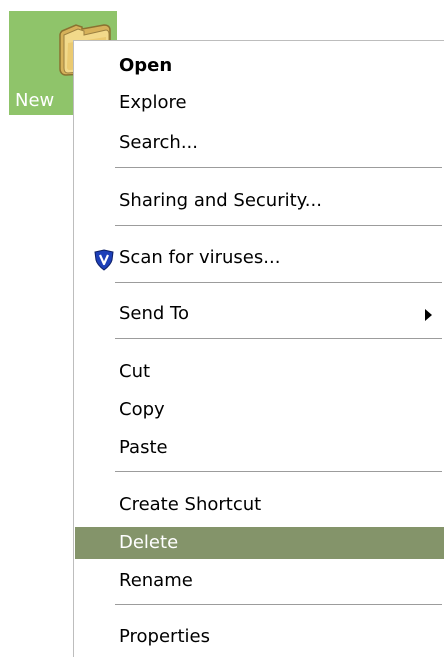 This screenshot has height=657, width=444. Describe the element at coordinates (104, 260) in the screenshot. I see `shield-icon` at that location.